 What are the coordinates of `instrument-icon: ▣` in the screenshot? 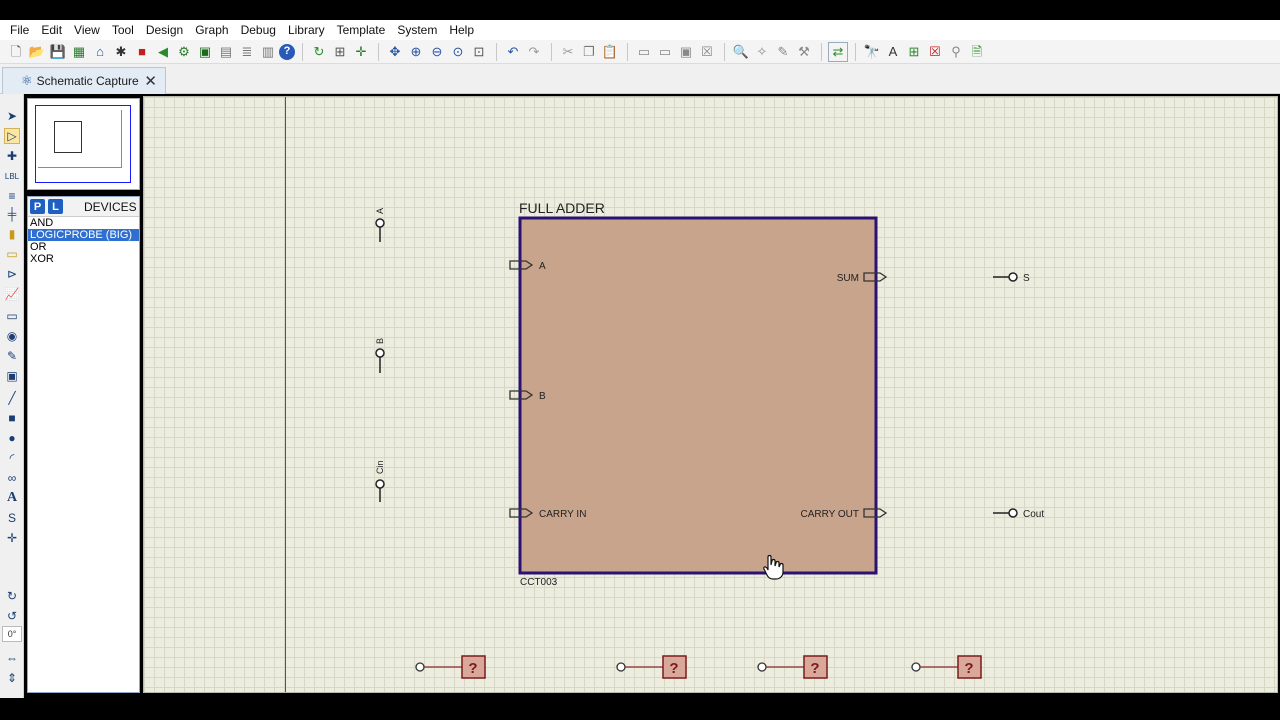 It's located at (12, 376).